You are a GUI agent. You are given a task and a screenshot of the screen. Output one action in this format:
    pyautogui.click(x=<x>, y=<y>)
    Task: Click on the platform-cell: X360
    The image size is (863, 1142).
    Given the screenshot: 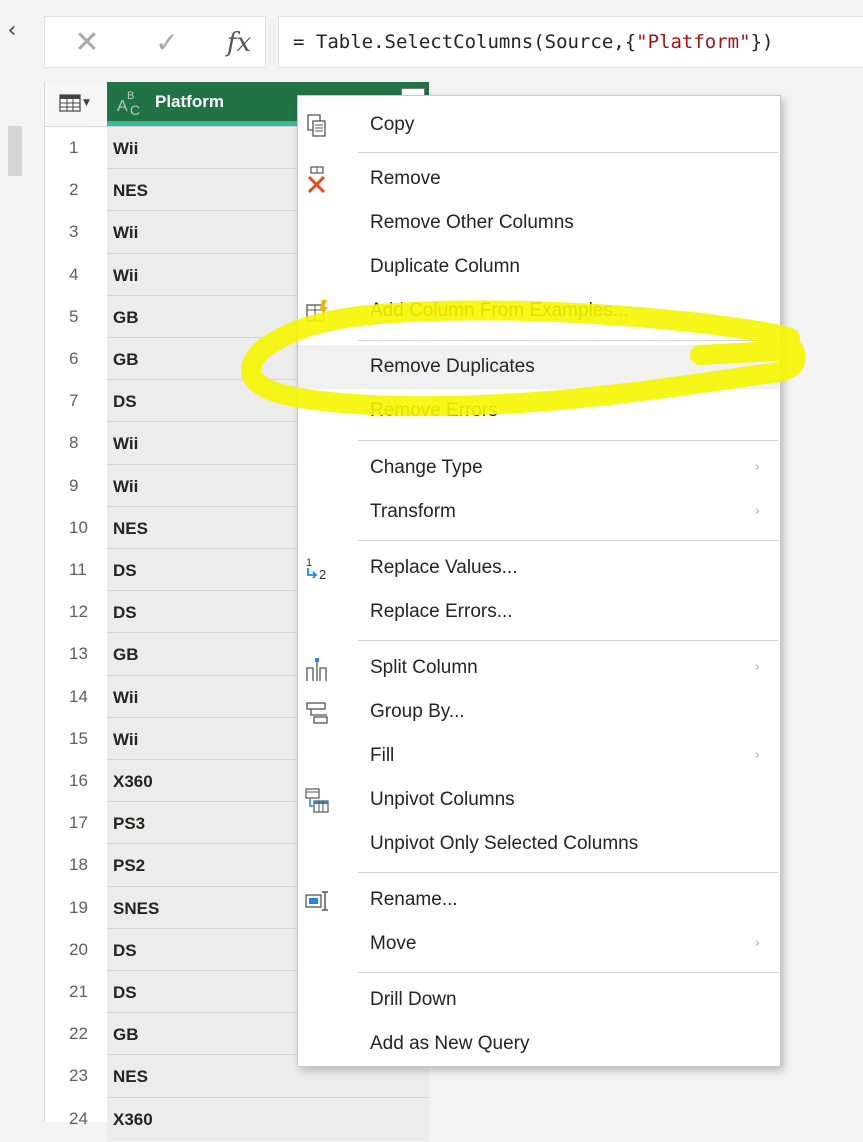 What is the action you would take?
    pyautogui.click(x=268, y=1118)
    